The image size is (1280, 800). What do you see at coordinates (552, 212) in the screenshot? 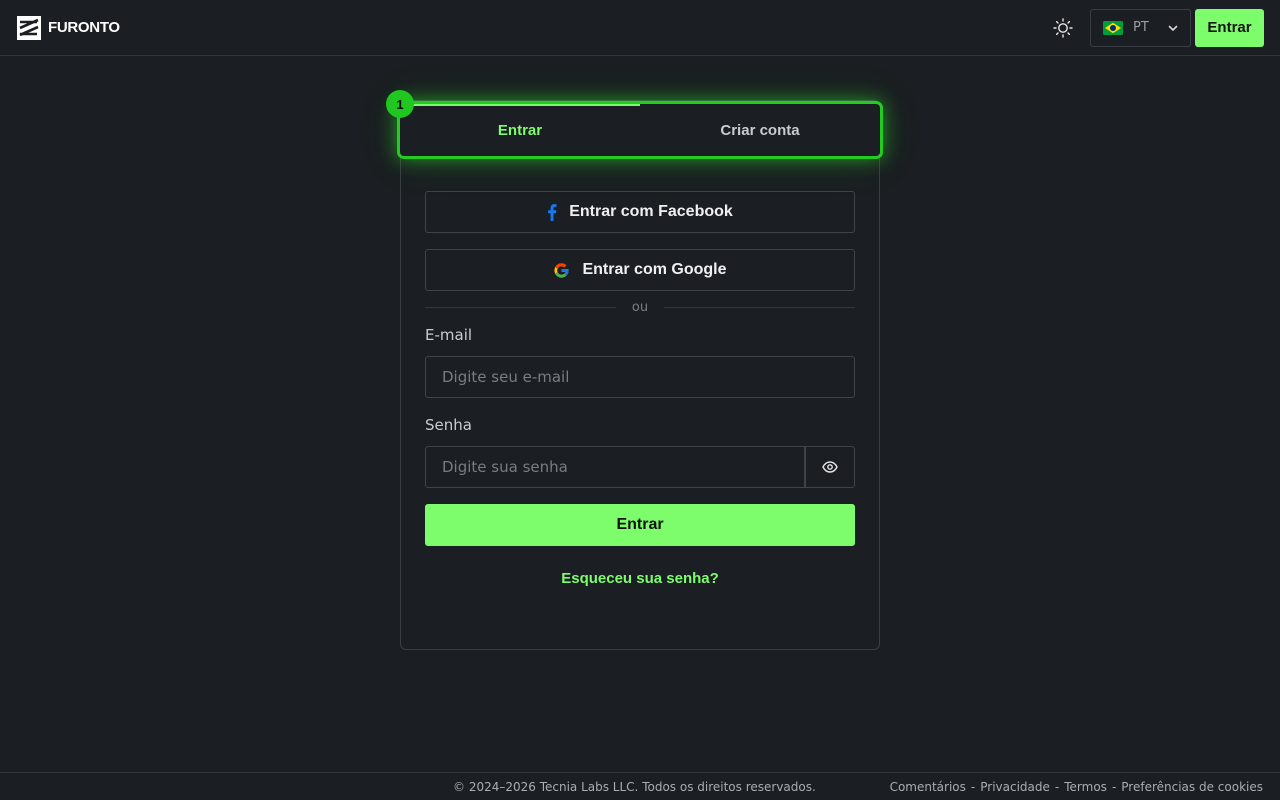
I see `facebook-icon` at bounding box center [552, 212].